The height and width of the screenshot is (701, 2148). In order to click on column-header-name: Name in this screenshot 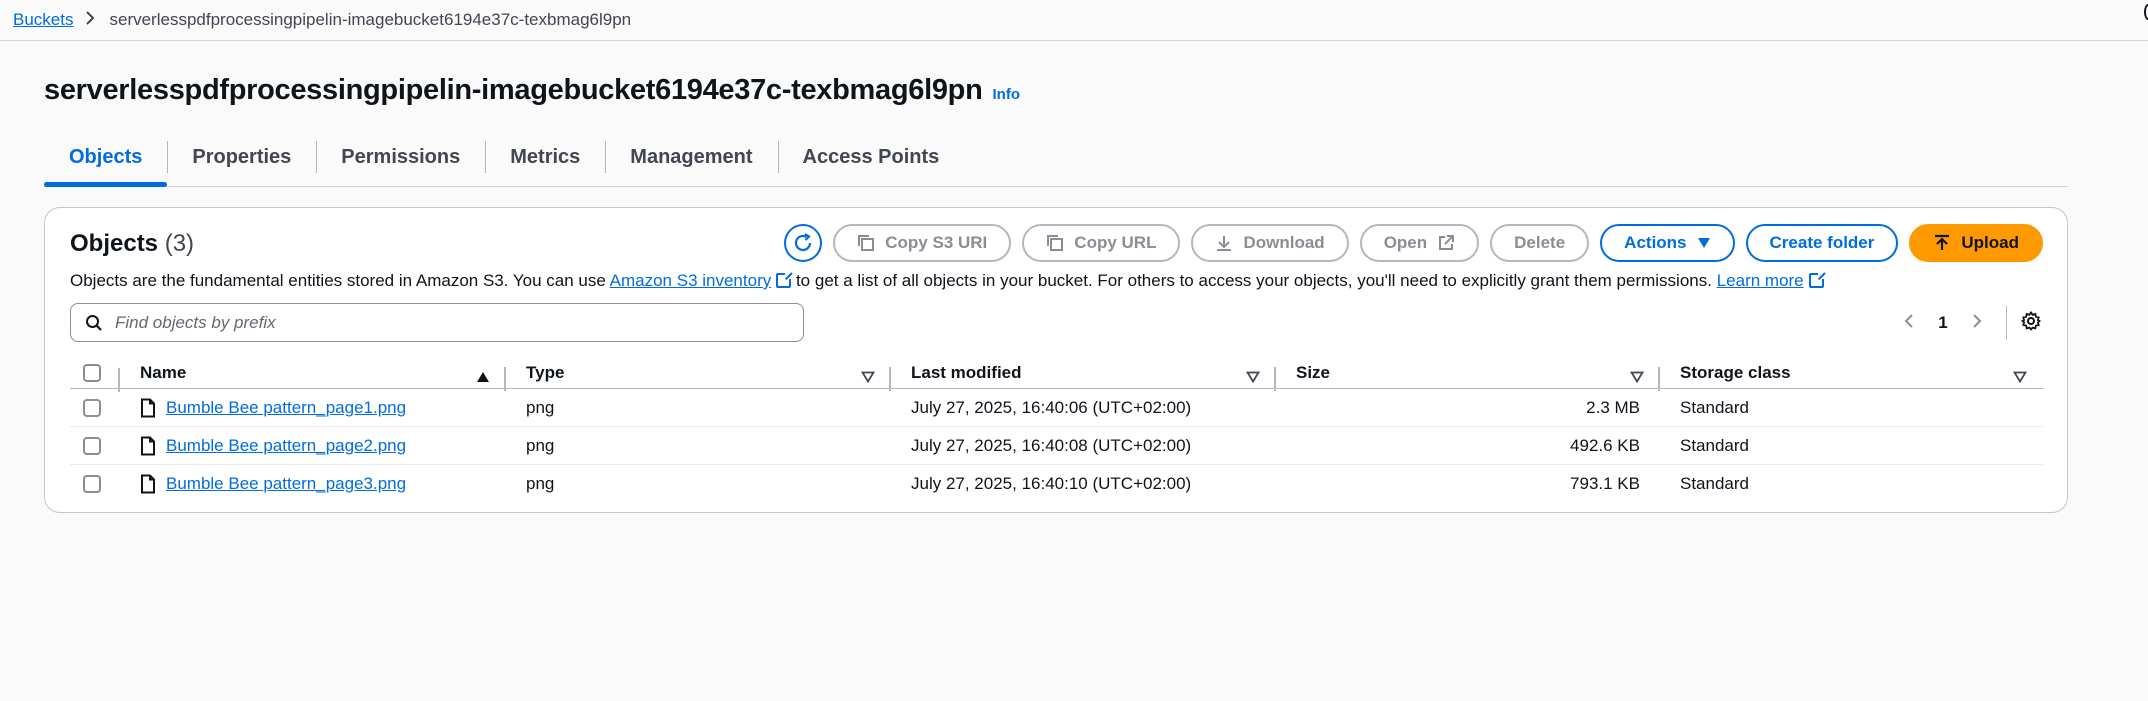, I will do `click(313, 377)`.